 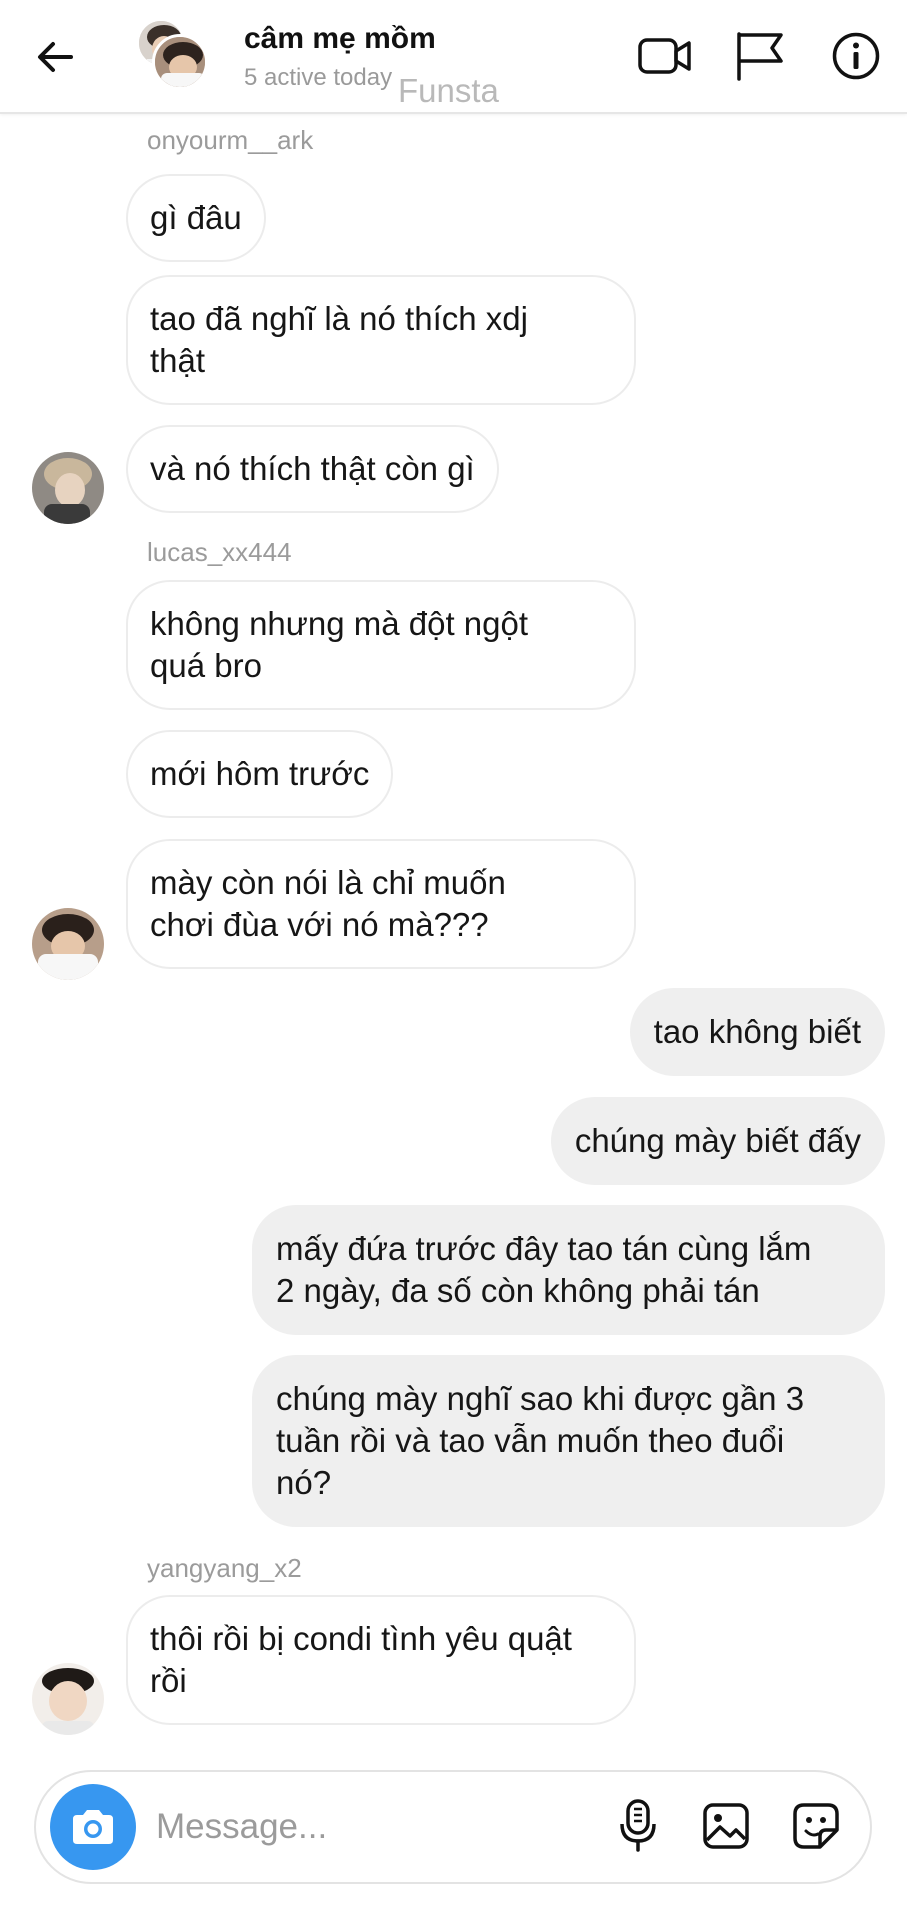 What do you see at coordinates (381, 1660) in the screenshot?
I see `incoming-message: thôi rồi bị condi tình yêu quật rồi` at bounding box center [381, 1660].